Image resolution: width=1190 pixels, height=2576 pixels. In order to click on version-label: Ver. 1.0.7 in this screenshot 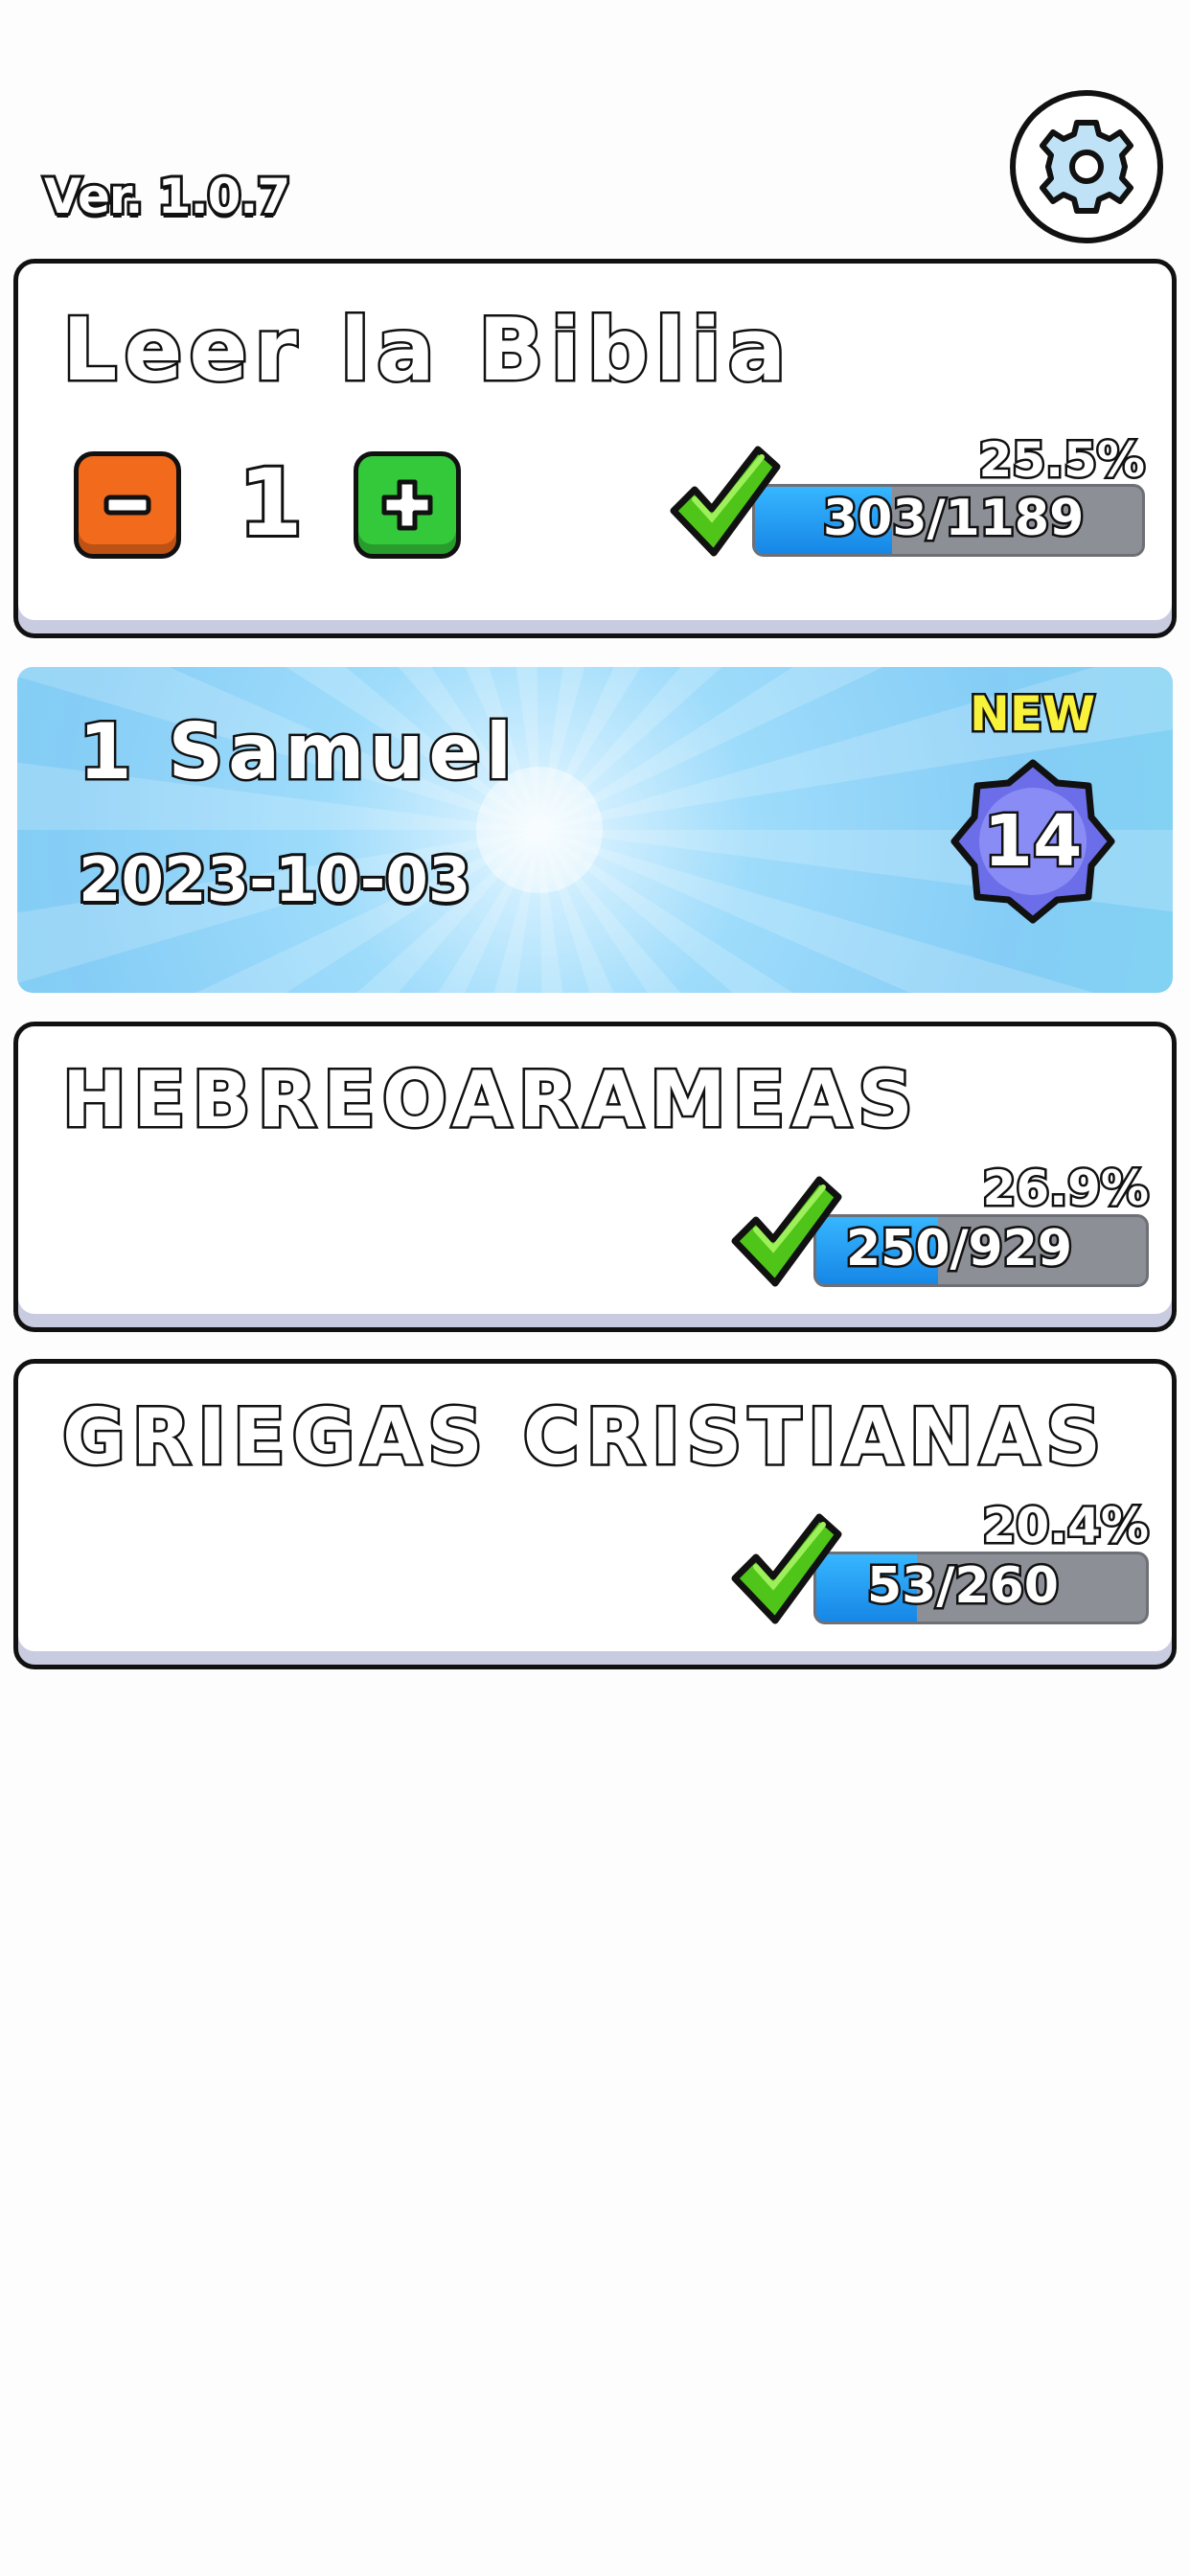, I will do `click(167, 196)`.